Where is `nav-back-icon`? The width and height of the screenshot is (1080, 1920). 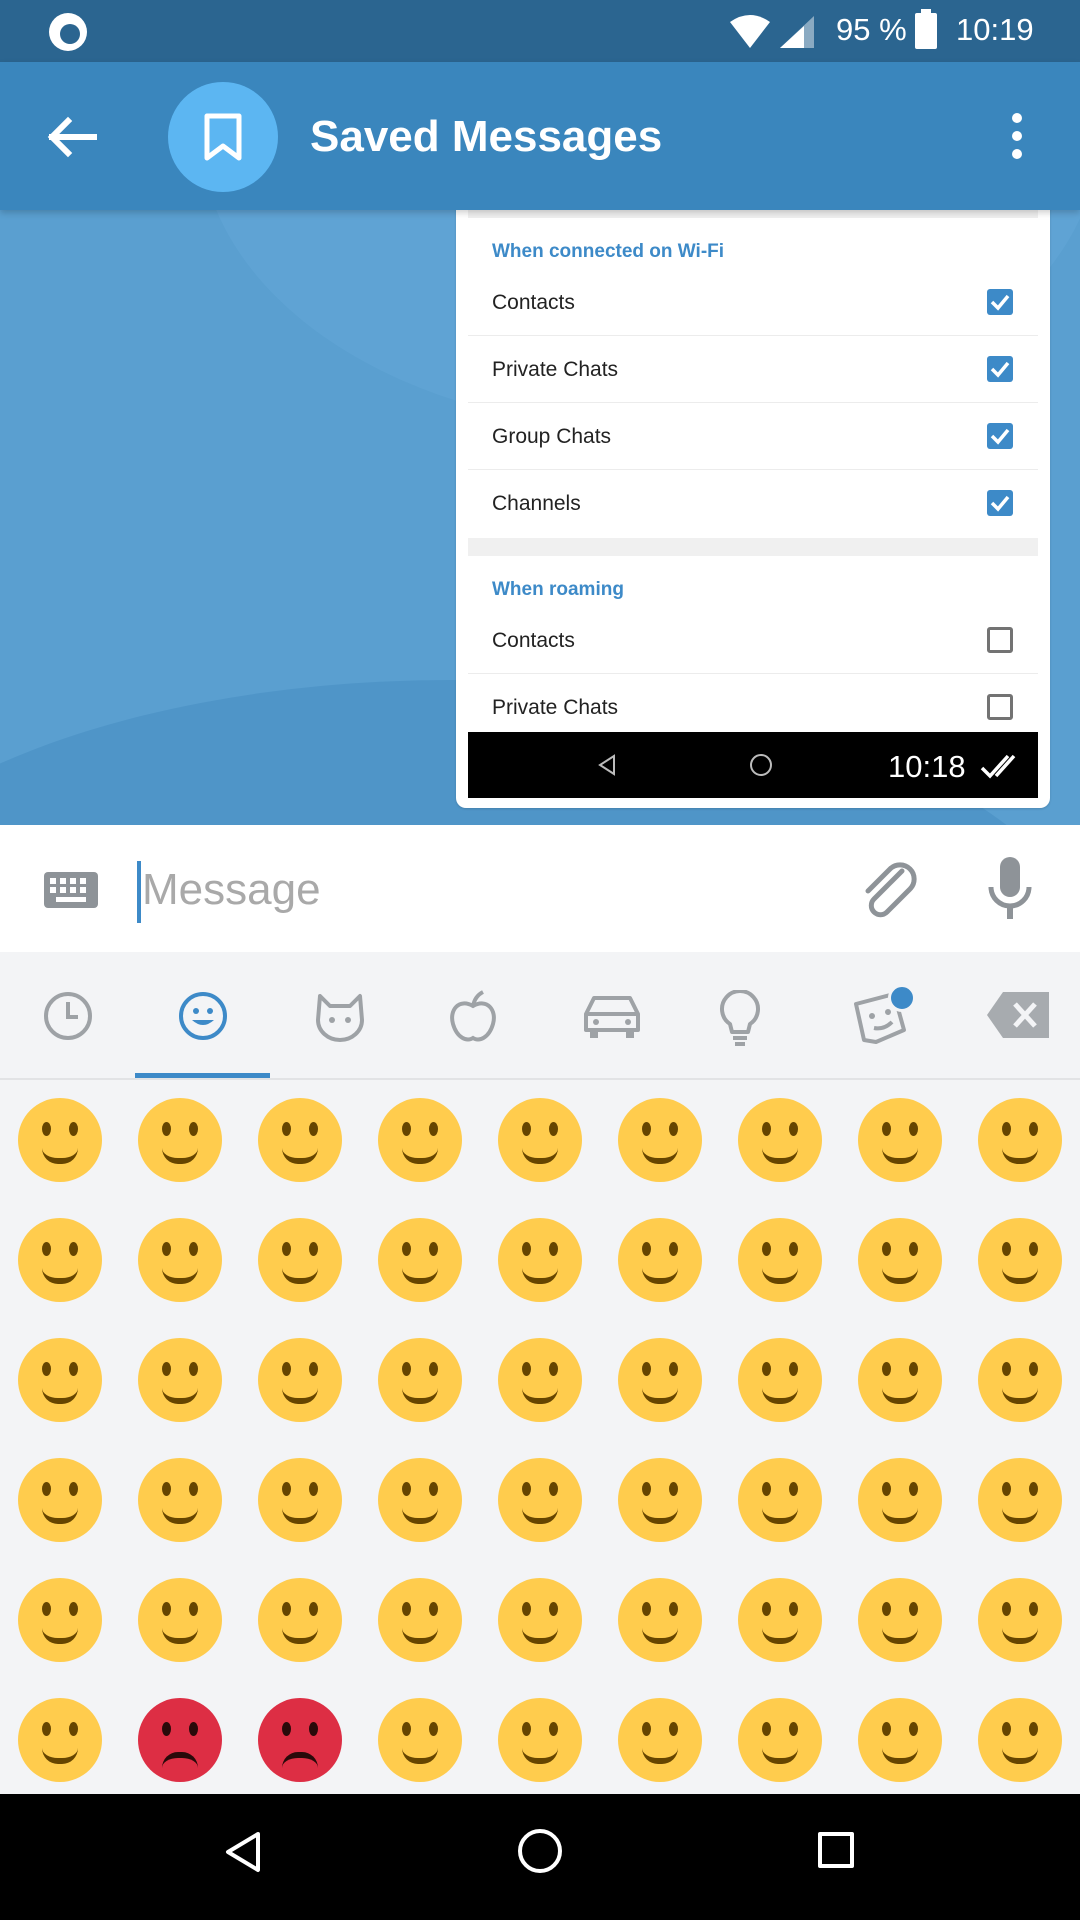 nav-back-icon is located at coordinates (243, 1852).